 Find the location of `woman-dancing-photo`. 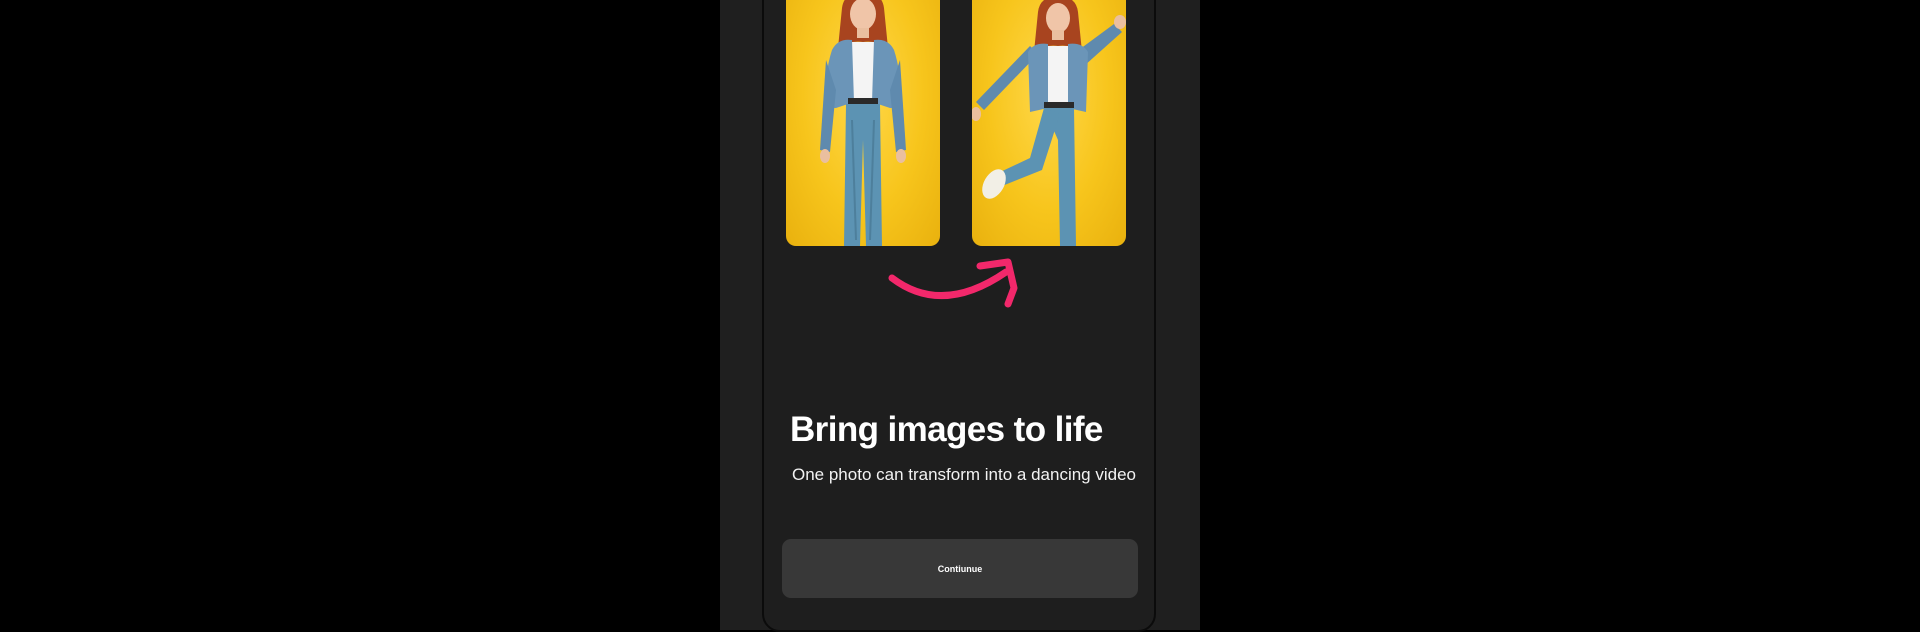

woman-dancing-photo is located at coordinates (1049, 123).